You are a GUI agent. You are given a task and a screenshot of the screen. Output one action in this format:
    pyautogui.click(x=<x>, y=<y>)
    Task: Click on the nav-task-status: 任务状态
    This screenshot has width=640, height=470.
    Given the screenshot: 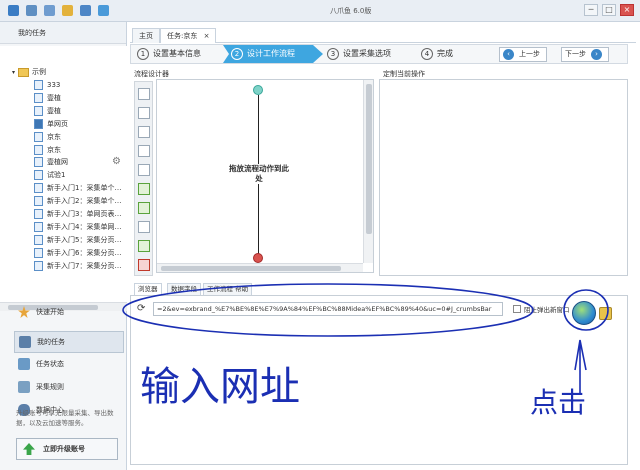 What is the action you would take?
    pyautogui.click(x=69, y=364)
    